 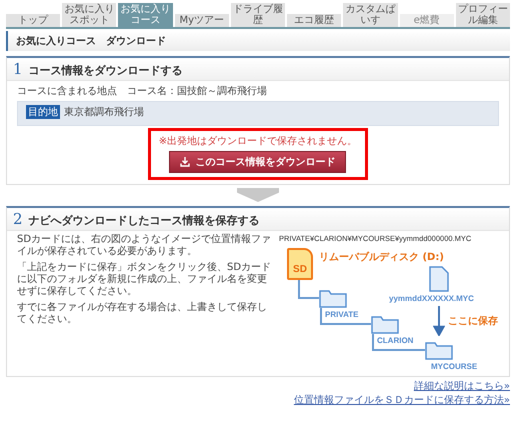 I want to click on nav-tab: プロフィール編集, so click(x=483, y=15).